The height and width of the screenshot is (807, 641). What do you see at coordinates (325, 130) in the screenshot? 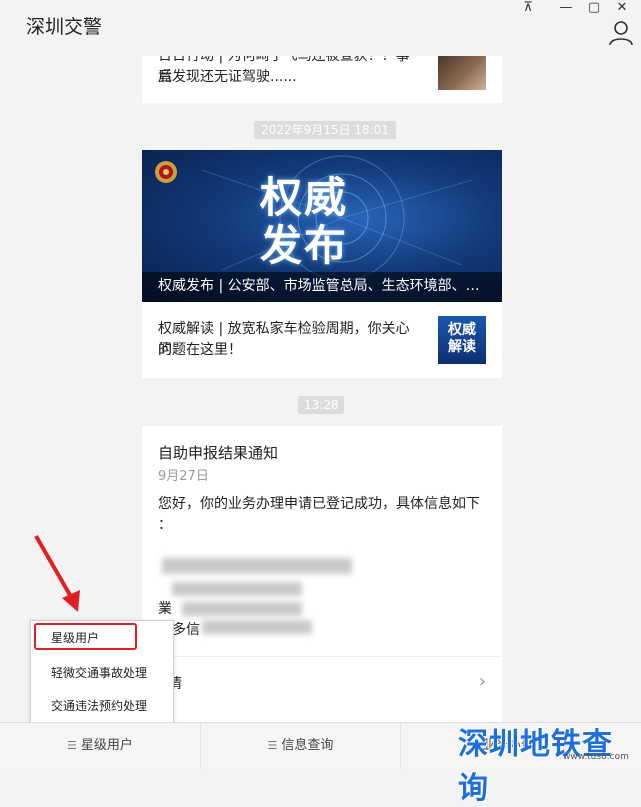
I see `timestamp: 2022年9月15日 18:01` at bounding box center [325, 130].